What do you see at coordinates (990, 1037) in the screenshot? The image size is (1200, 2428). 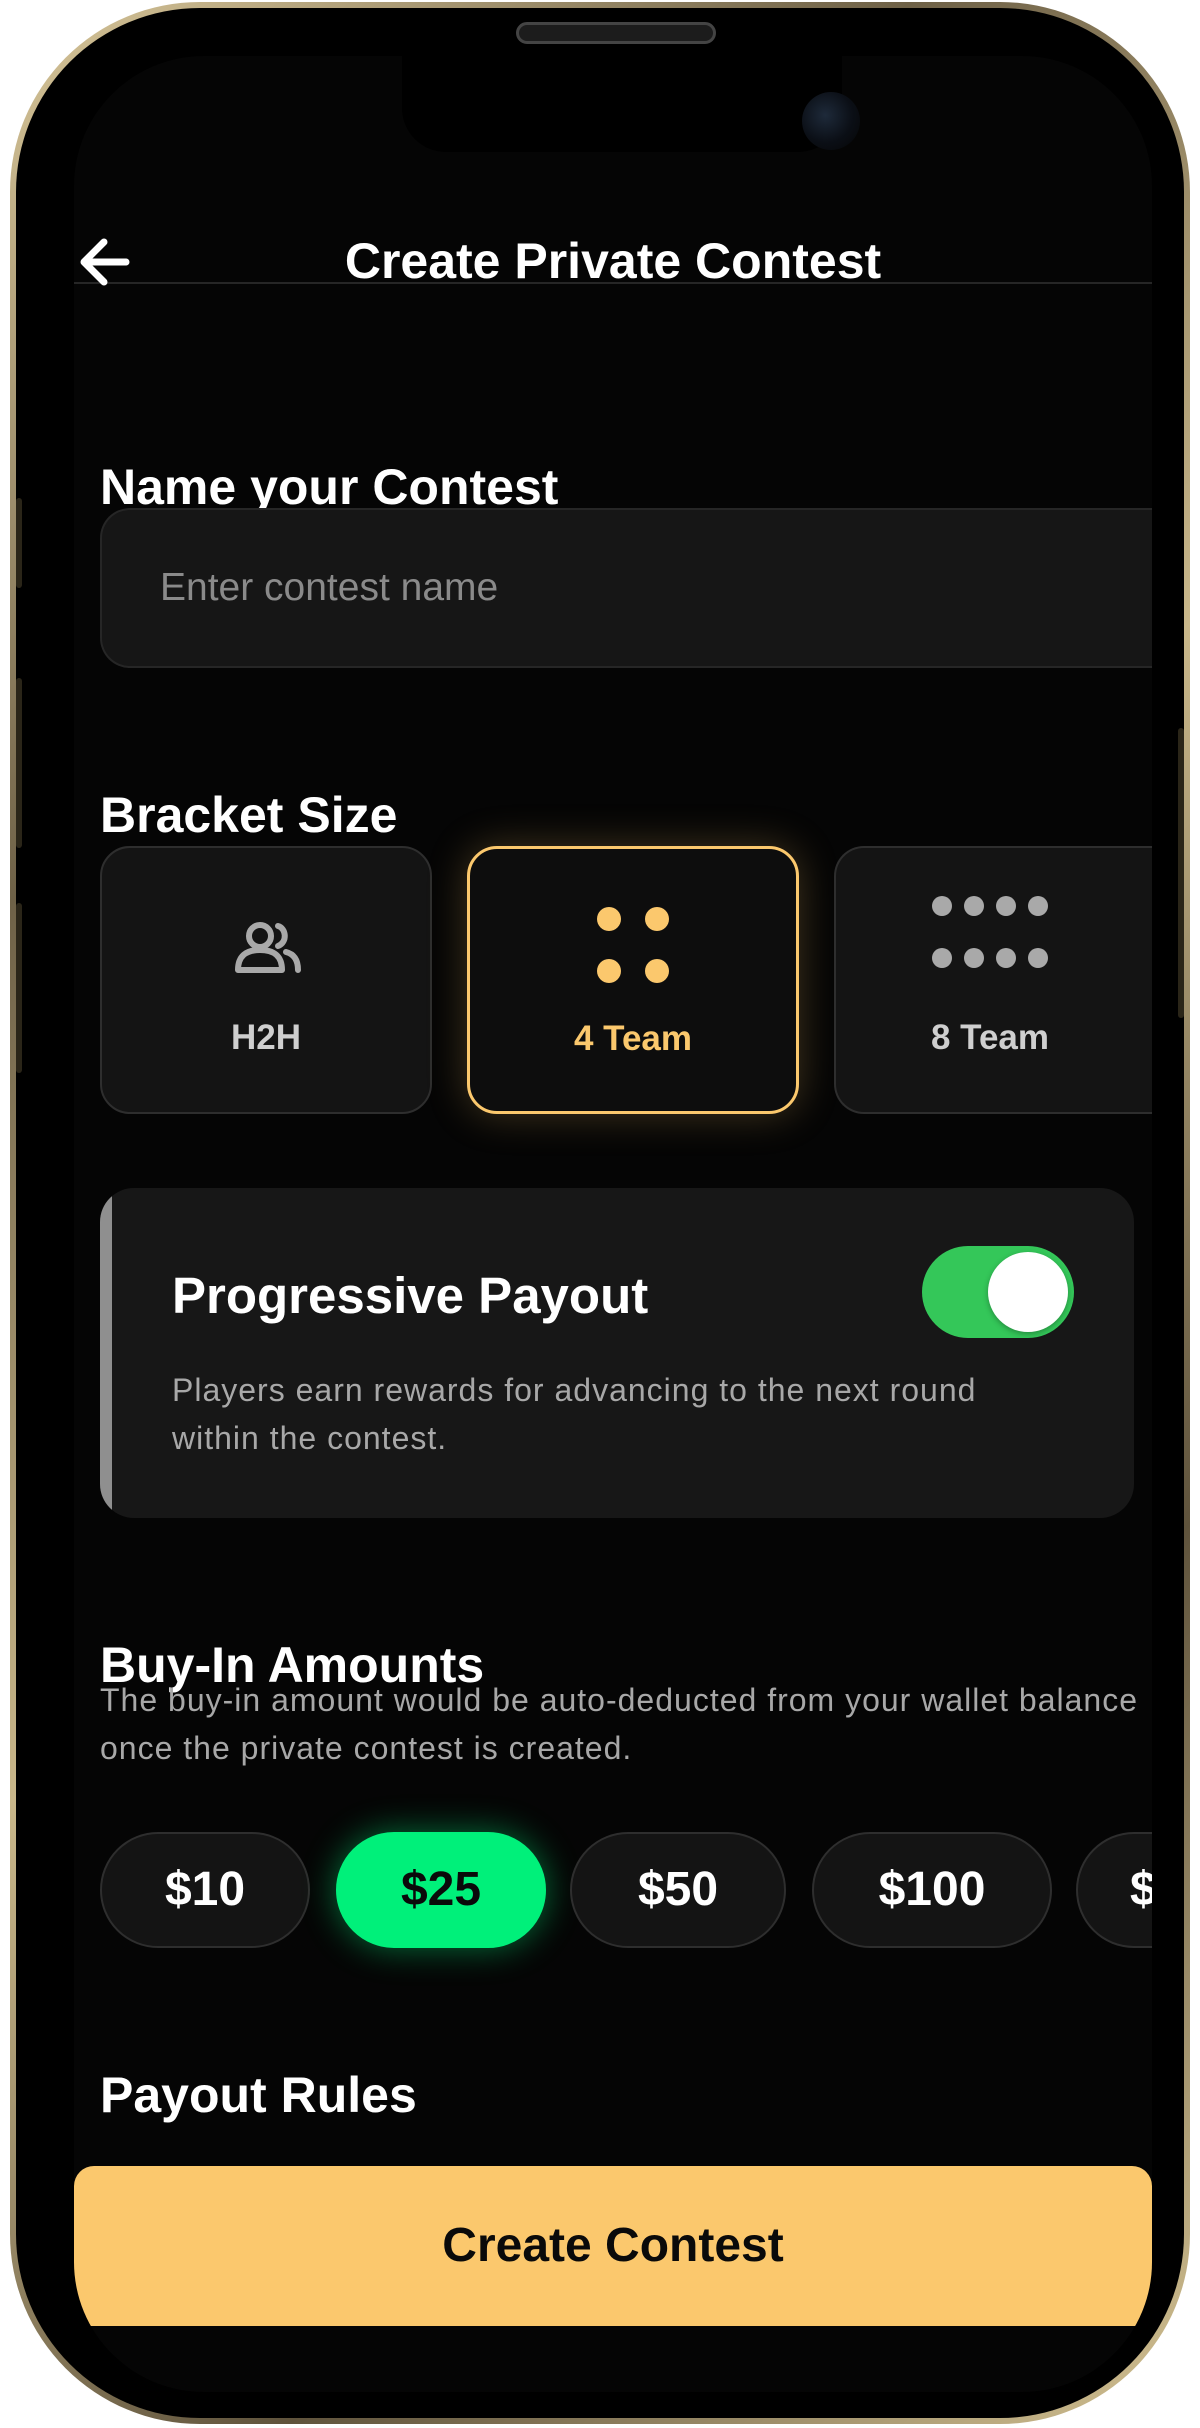 I see `bracket-option-label: 8 Team` at bounding box center [990, 1037].